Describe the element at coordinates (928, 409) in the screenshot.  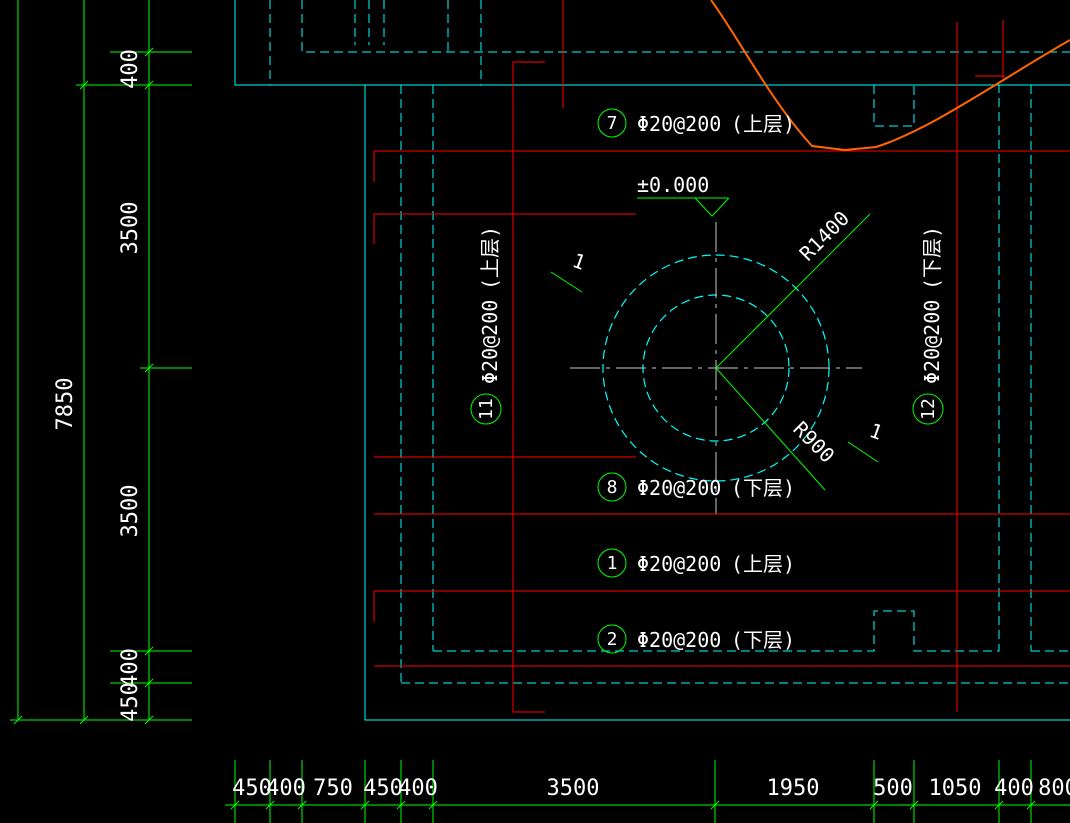
I see `rebar-12-id: 12` at that location.